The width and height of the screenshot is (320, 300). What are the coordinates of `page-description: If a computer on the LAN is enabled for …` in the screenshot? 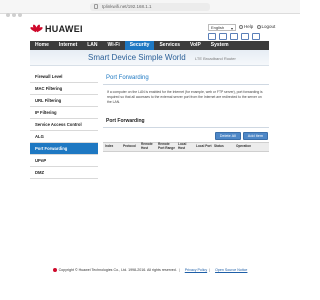 It's located at (185, 97).